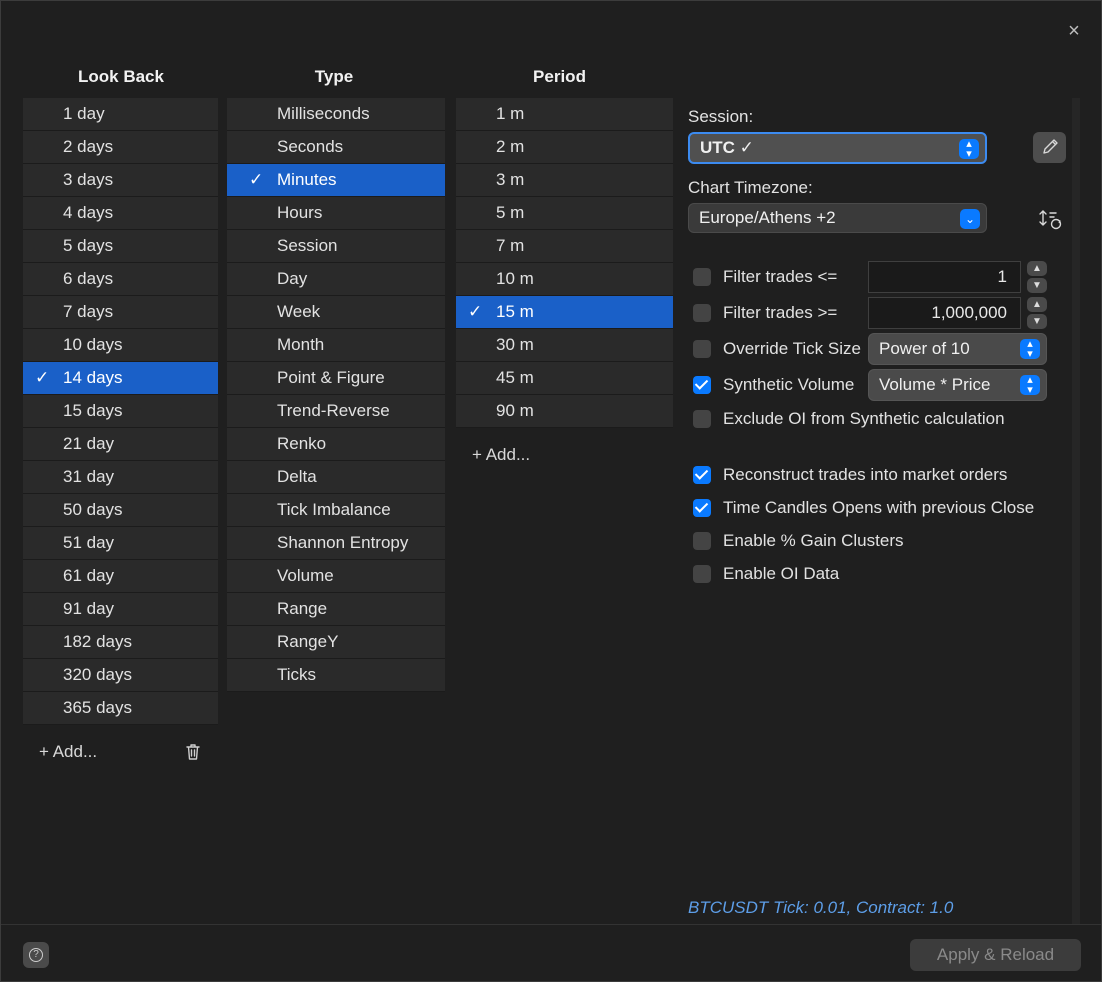 The width and height of the screenshot is (1102, 982). What do you see at coordinates (323, 113) in the screenshot?
I see `type-item-label: Milliseconds` at bounding box center [323, 113].